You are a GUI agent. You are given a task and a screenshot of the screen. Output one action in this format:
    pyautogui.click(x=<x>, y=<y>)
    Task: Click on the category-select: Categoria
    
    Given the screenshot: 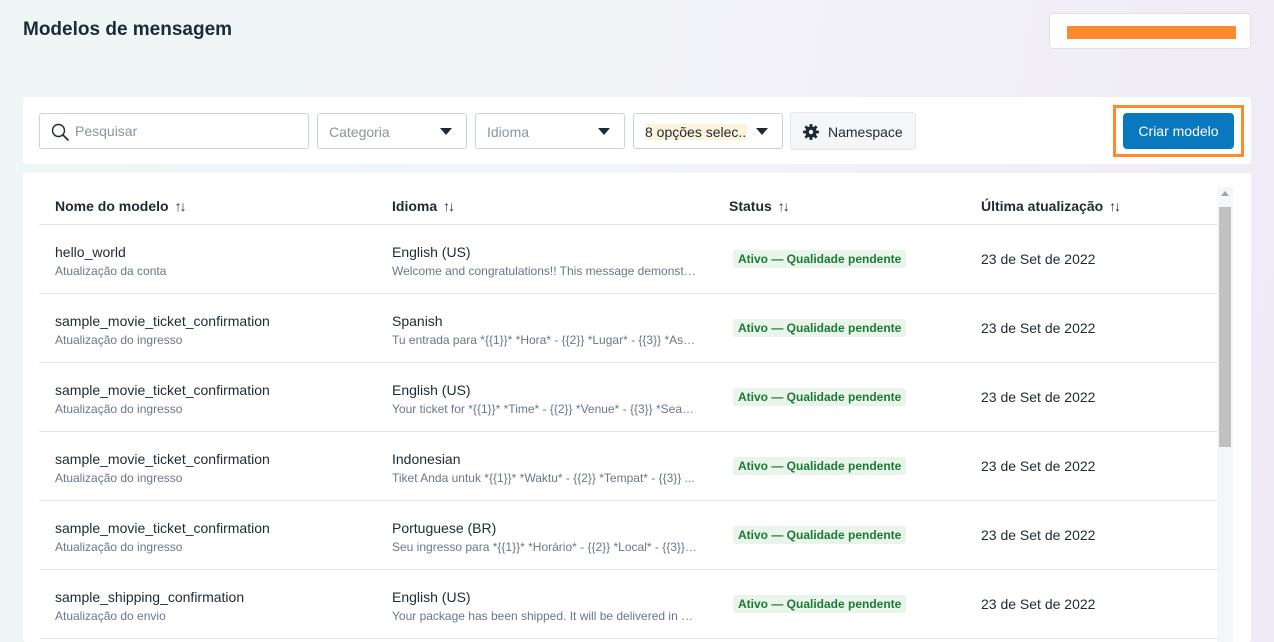 What is the action you would take?
    pyautogui.click(x=392, y=131)
    